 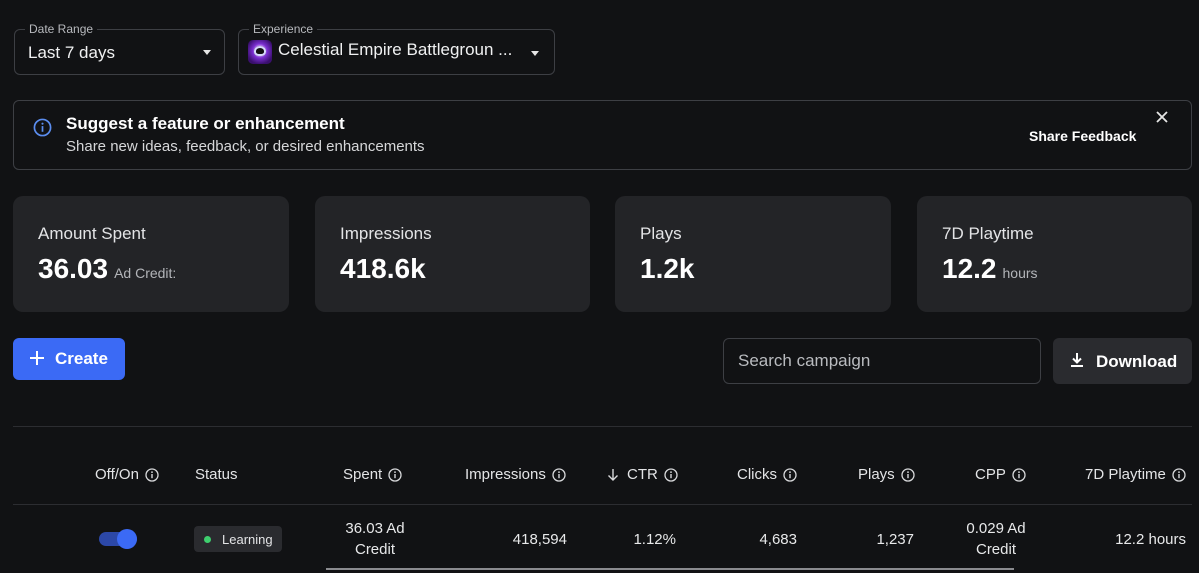 What do you see at coordinates (119, 539) in the screenshot?
I see `campaign-toggle` at bounding box center [119, 539].